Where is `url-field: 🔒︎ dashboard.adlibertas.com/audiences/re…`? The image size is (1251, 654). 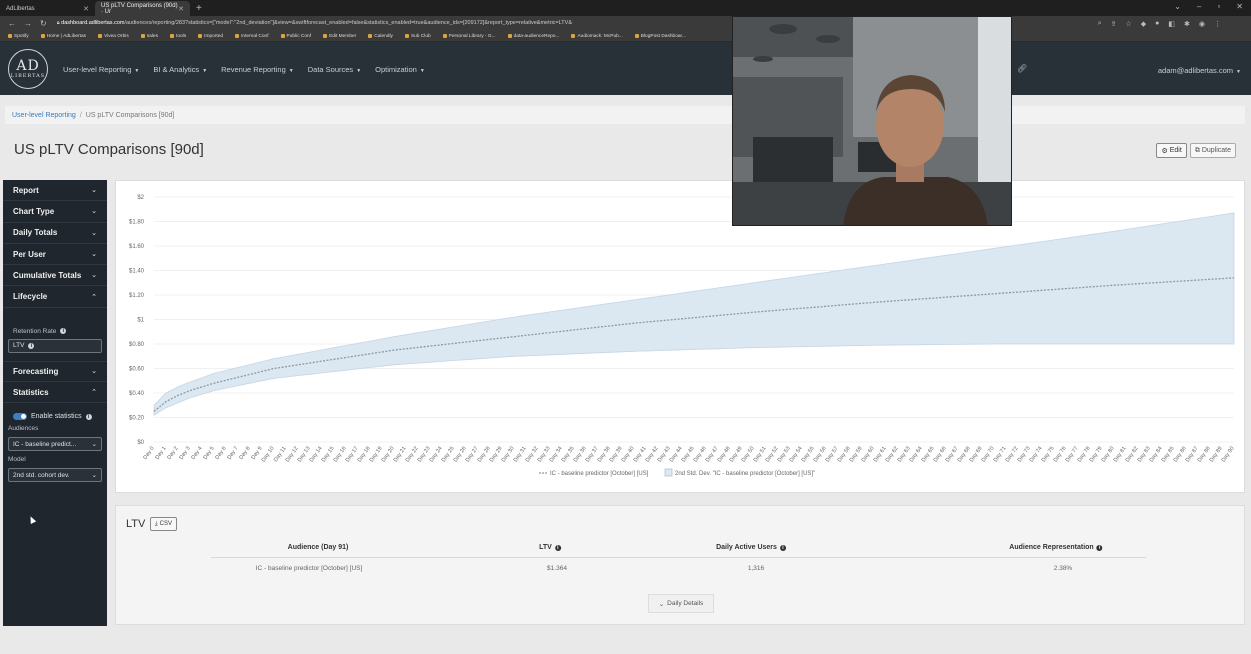
url-field: 🔒︎ dashboard.adlibertas.com/audiences/re… is located at coordinates (417, 23).